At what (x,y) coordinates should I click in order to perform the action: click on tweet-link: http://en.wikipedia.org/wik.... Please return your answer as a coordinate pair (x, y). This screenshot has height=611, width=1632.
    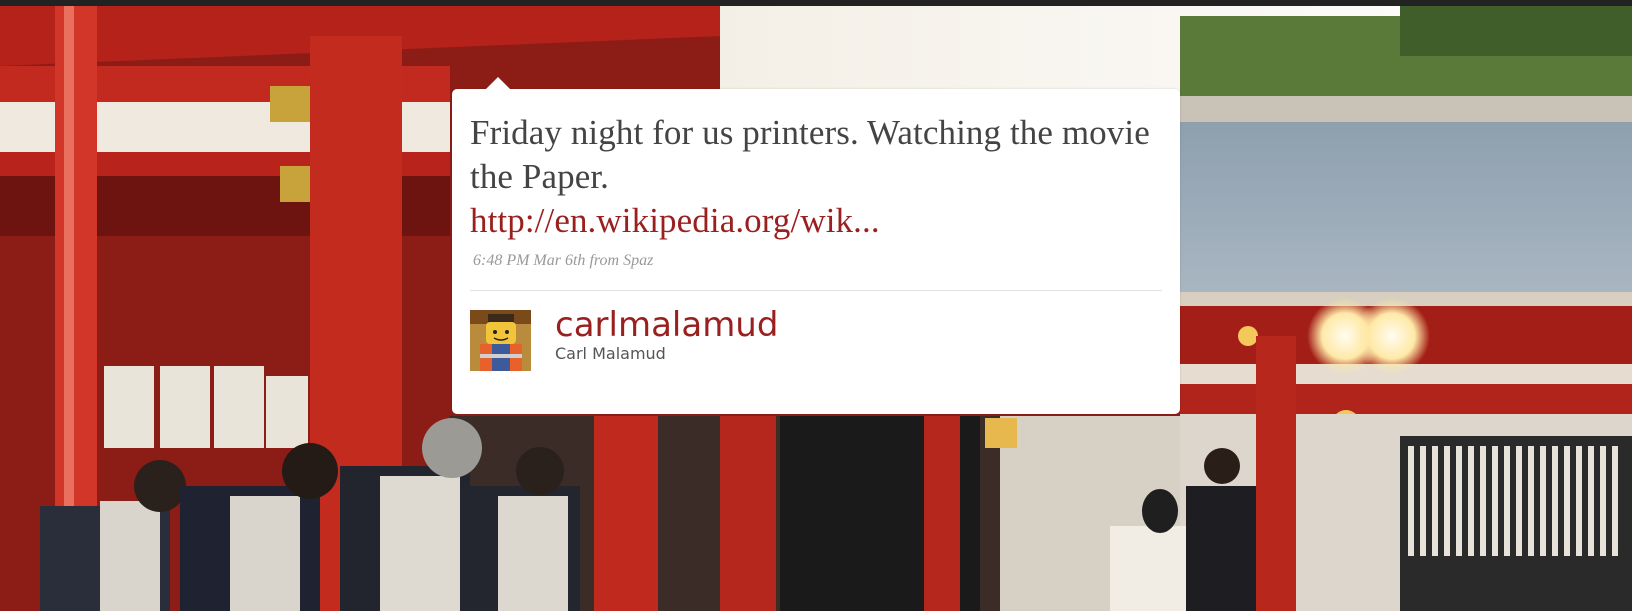
    Looking at the image, I should click on (816, 221).